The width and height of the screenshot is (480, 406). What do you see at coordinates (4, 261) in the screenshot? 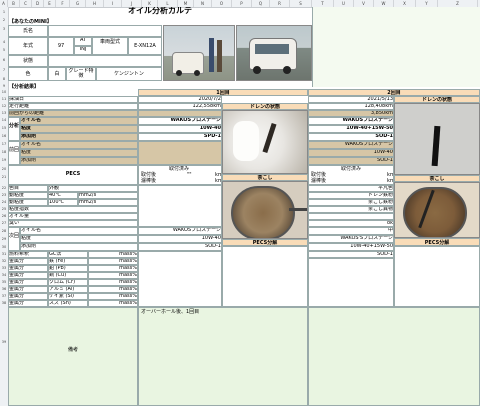
I see `row-header-32: 32` at bounding box center [4, 261].